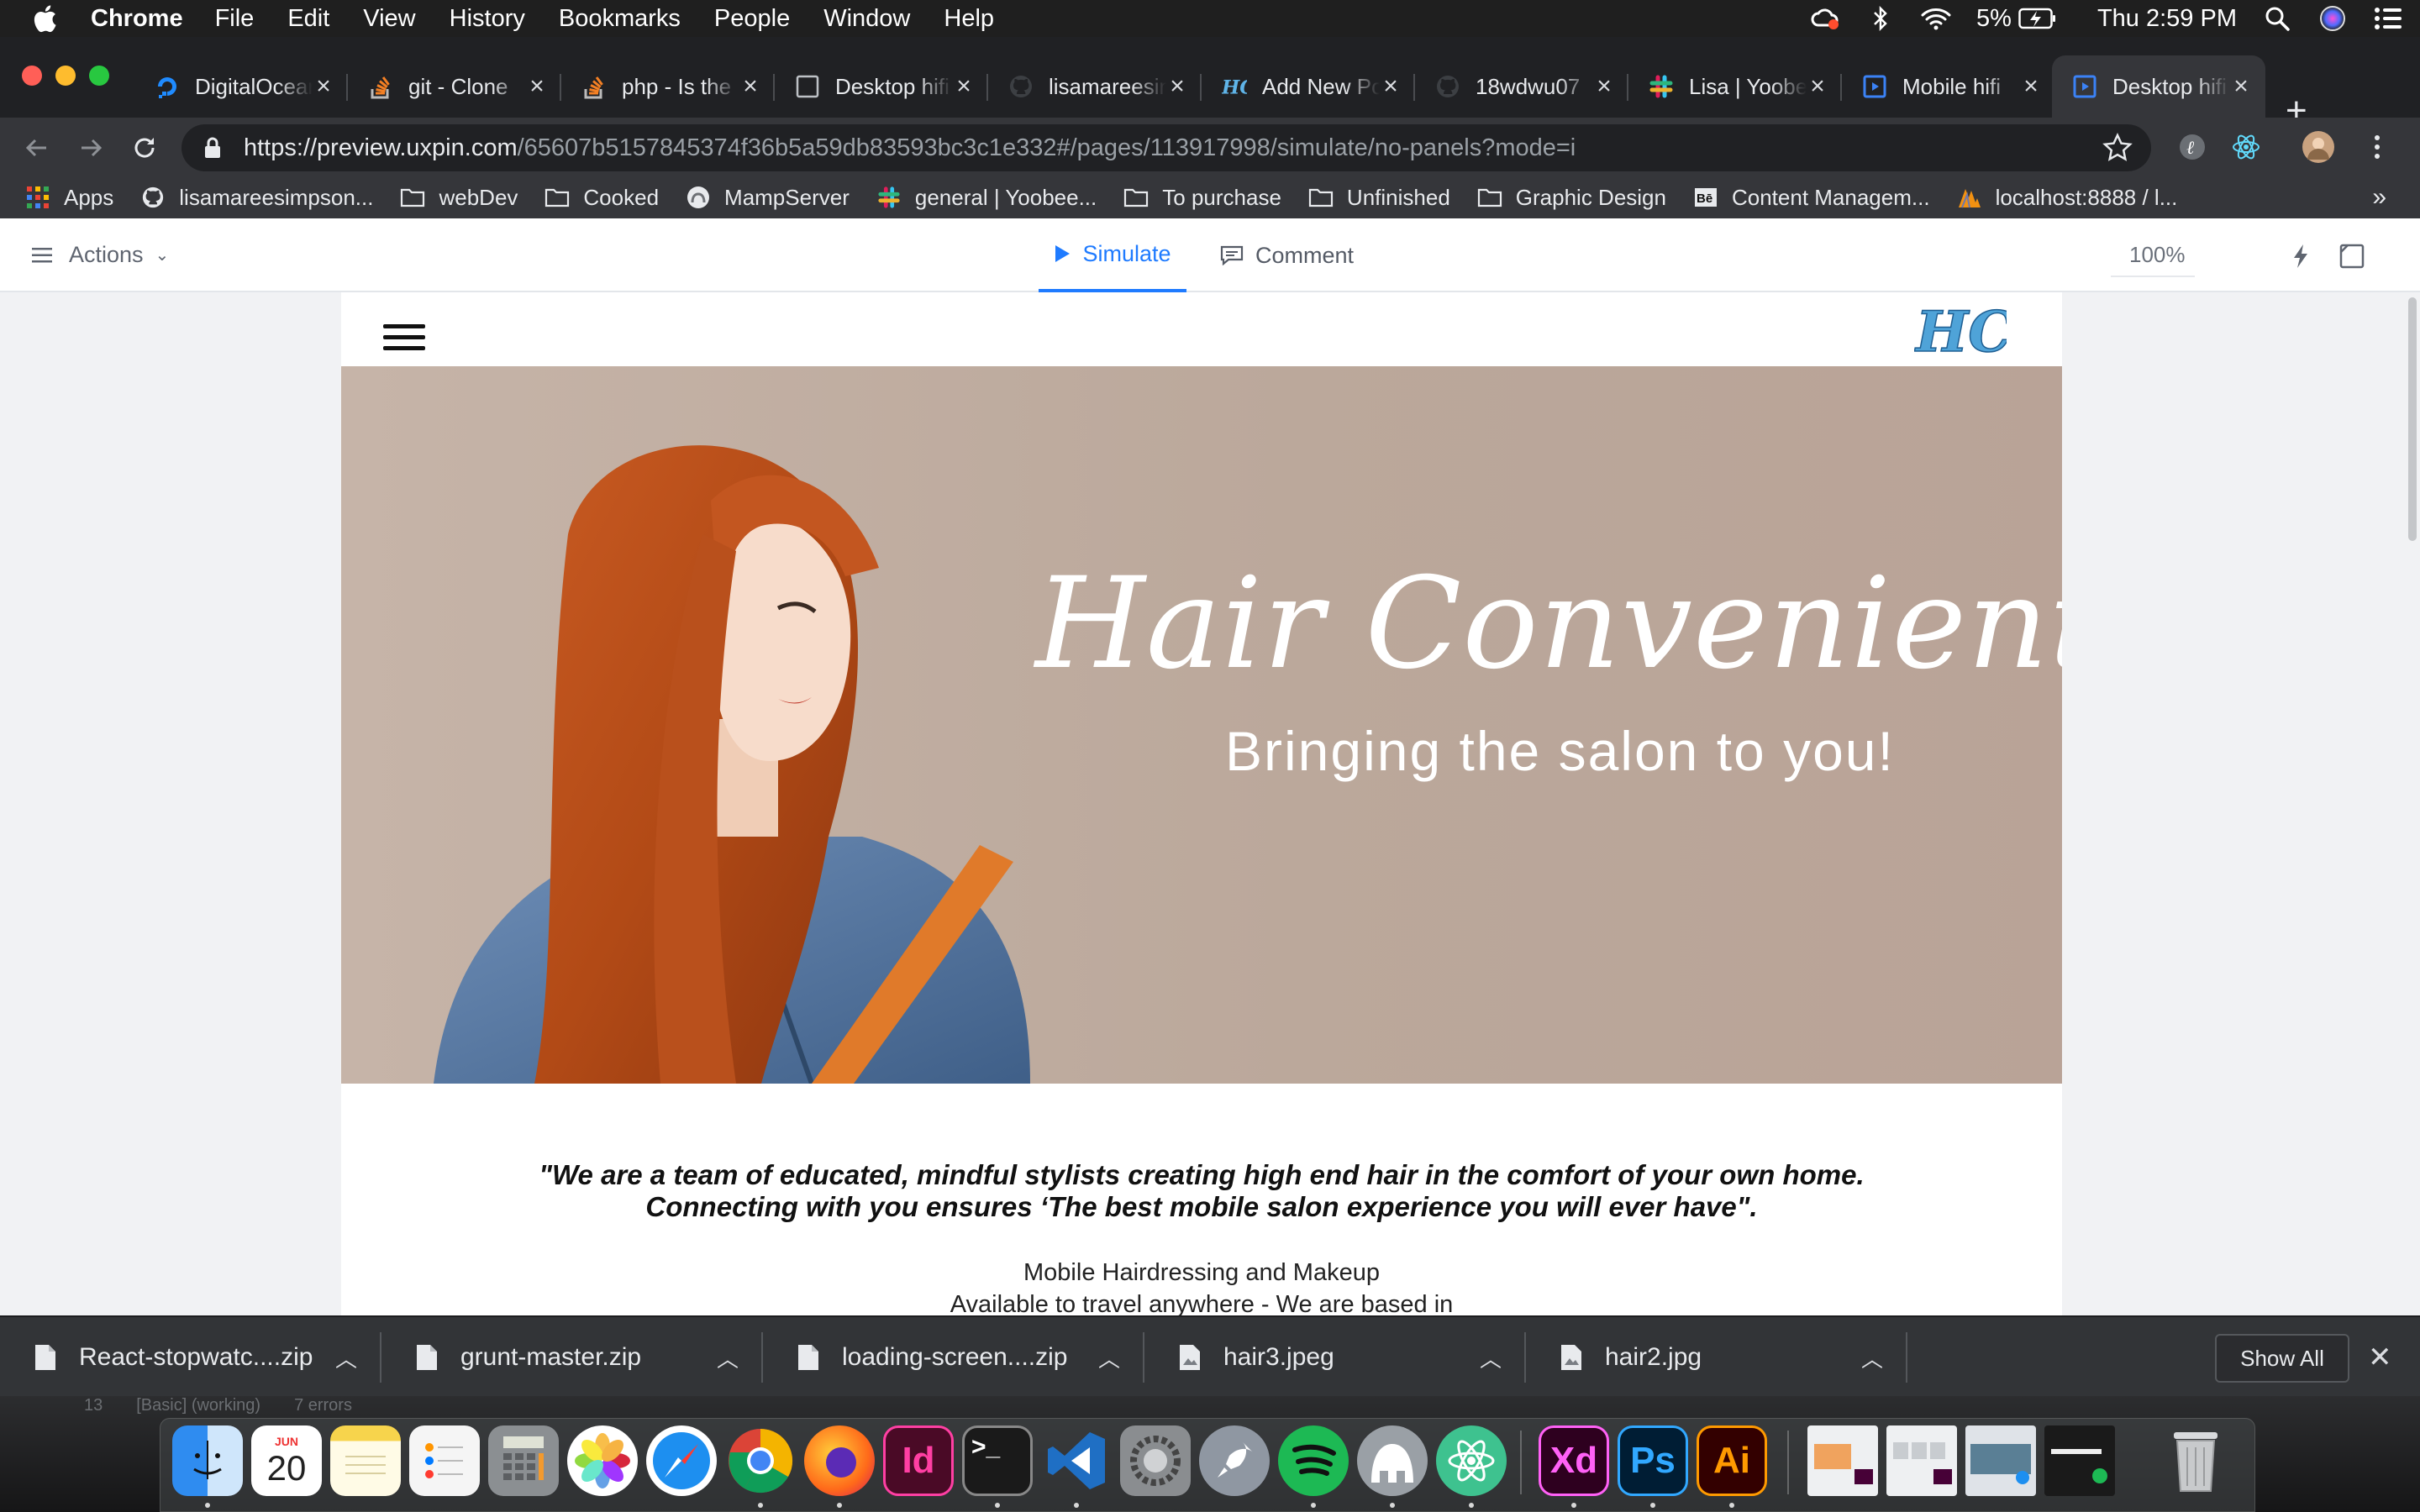 The image size is (2420, 1512). Describe the element at coordinates (207, 1460) in the screenshot. I see `finder-icon` at that location.